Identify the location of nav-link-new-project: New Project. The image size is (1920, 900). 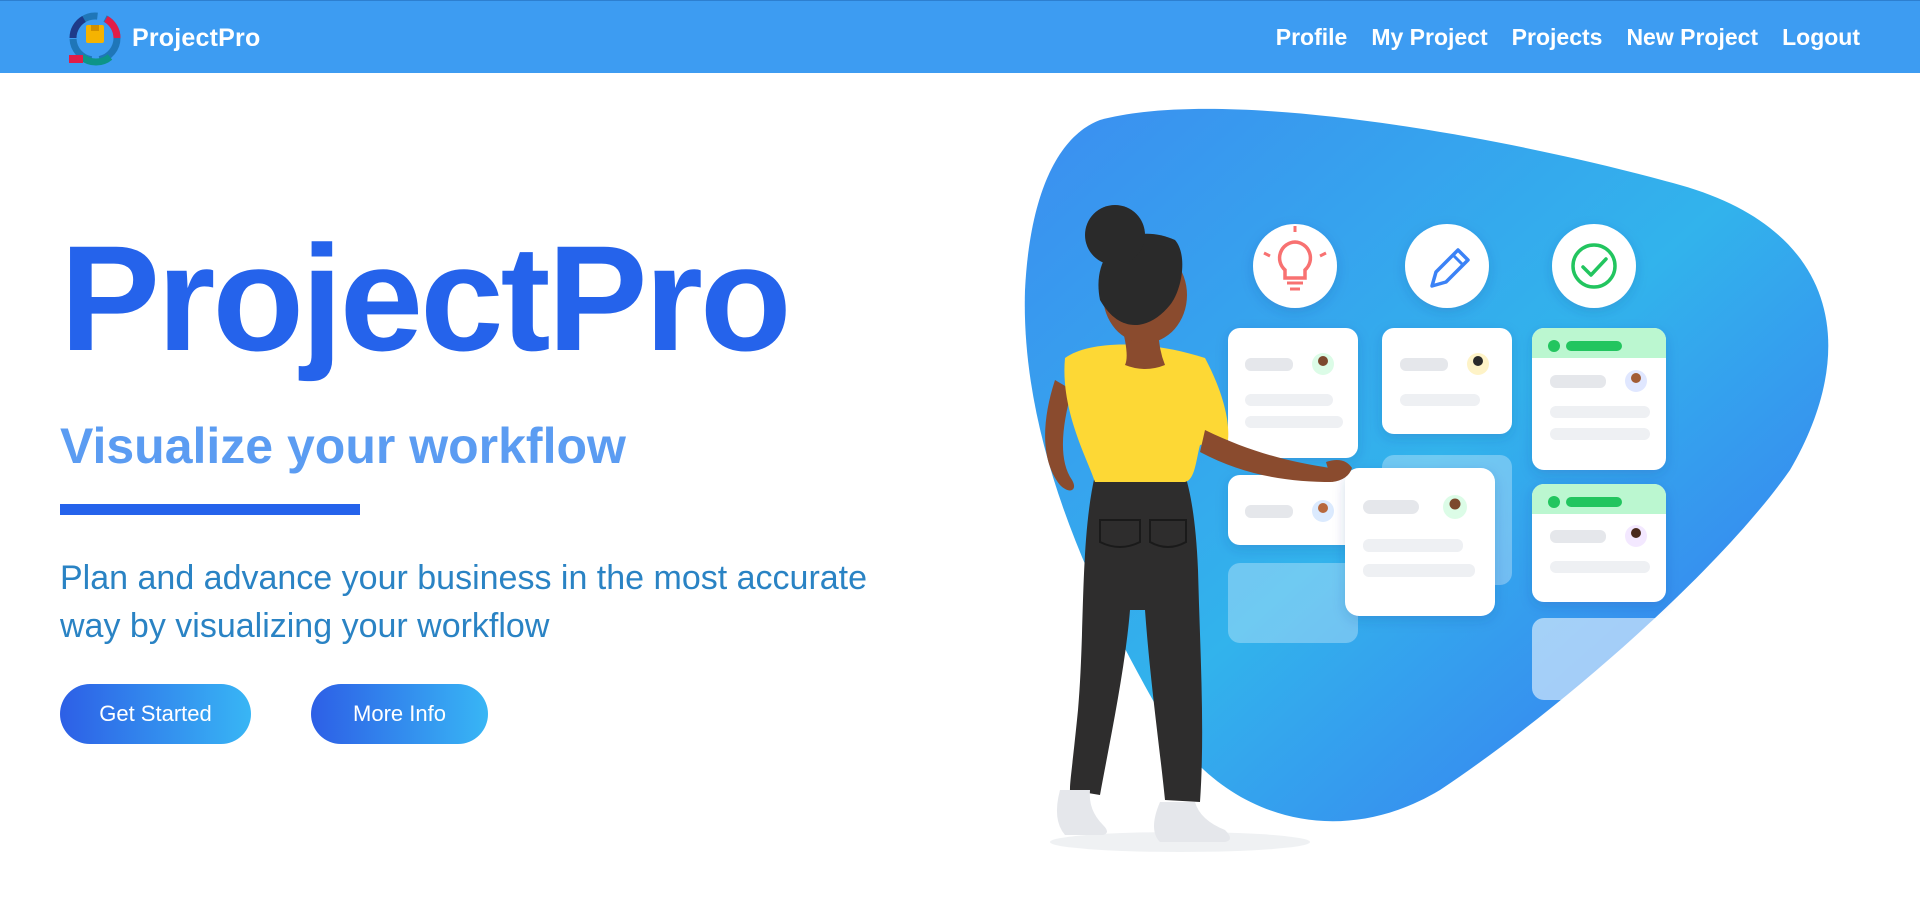
(1692, 37).